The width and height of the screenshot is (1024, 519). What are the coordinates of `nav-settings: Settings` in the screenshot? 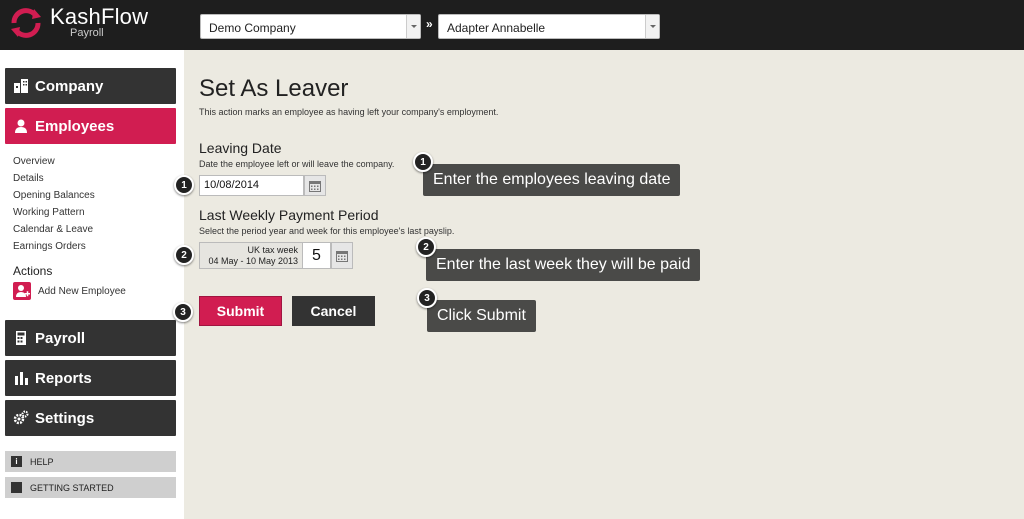 It's located at (90, 418).